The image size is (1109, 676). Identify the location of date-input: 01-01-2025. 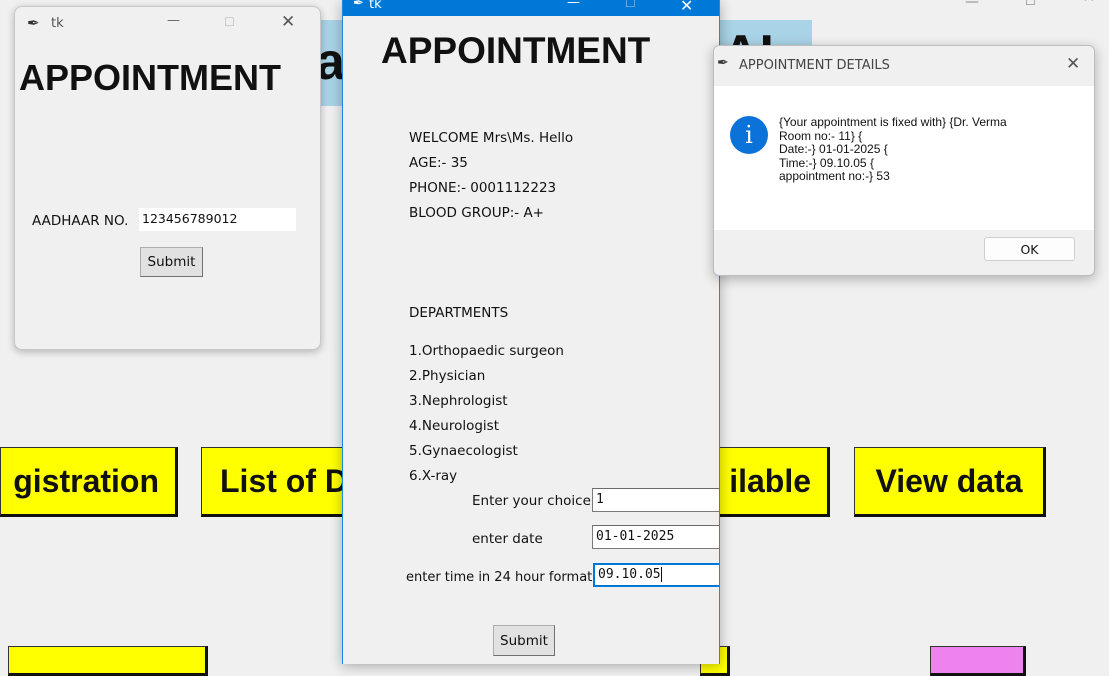
(655, 537).